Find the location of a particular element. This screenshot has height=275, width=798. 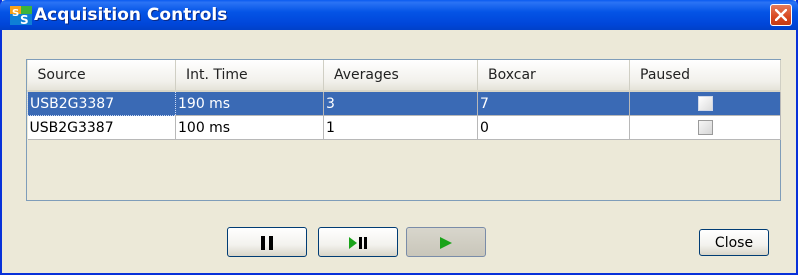

table-header: Source Int. Time Averages Boxcar Paused is located at coordinates (404, 76).